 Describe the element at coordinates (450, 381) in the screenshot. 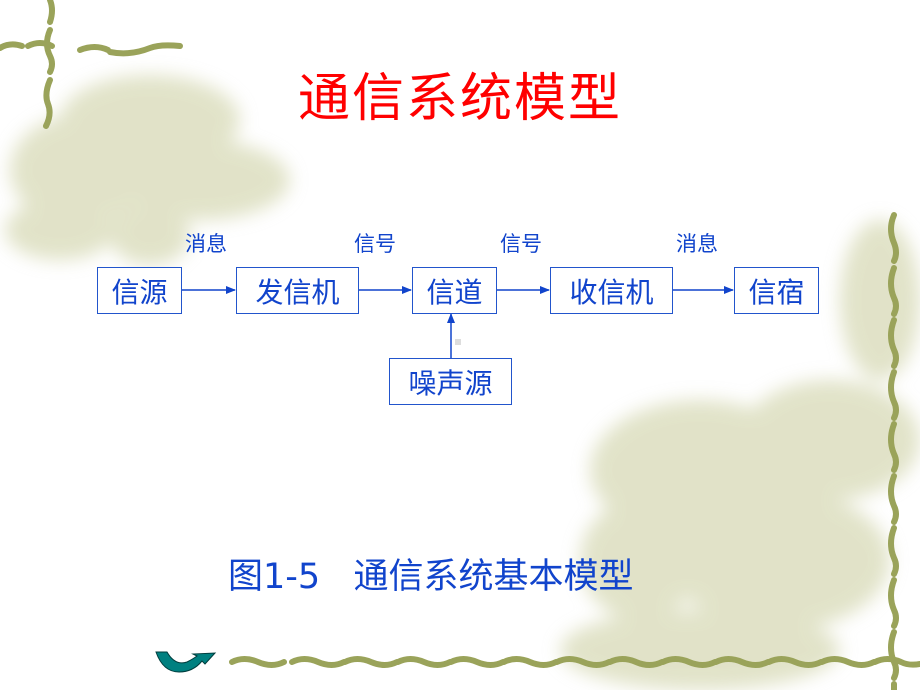

I see `node-noise-source: 噪声源` at that location.